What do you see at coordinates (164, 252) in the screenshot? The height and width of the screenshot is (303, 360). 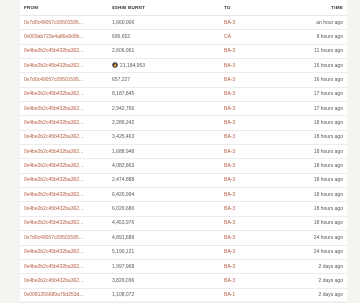 I see `burnt-amount-cell: 5,190,121` at bounding box center [164, 252].